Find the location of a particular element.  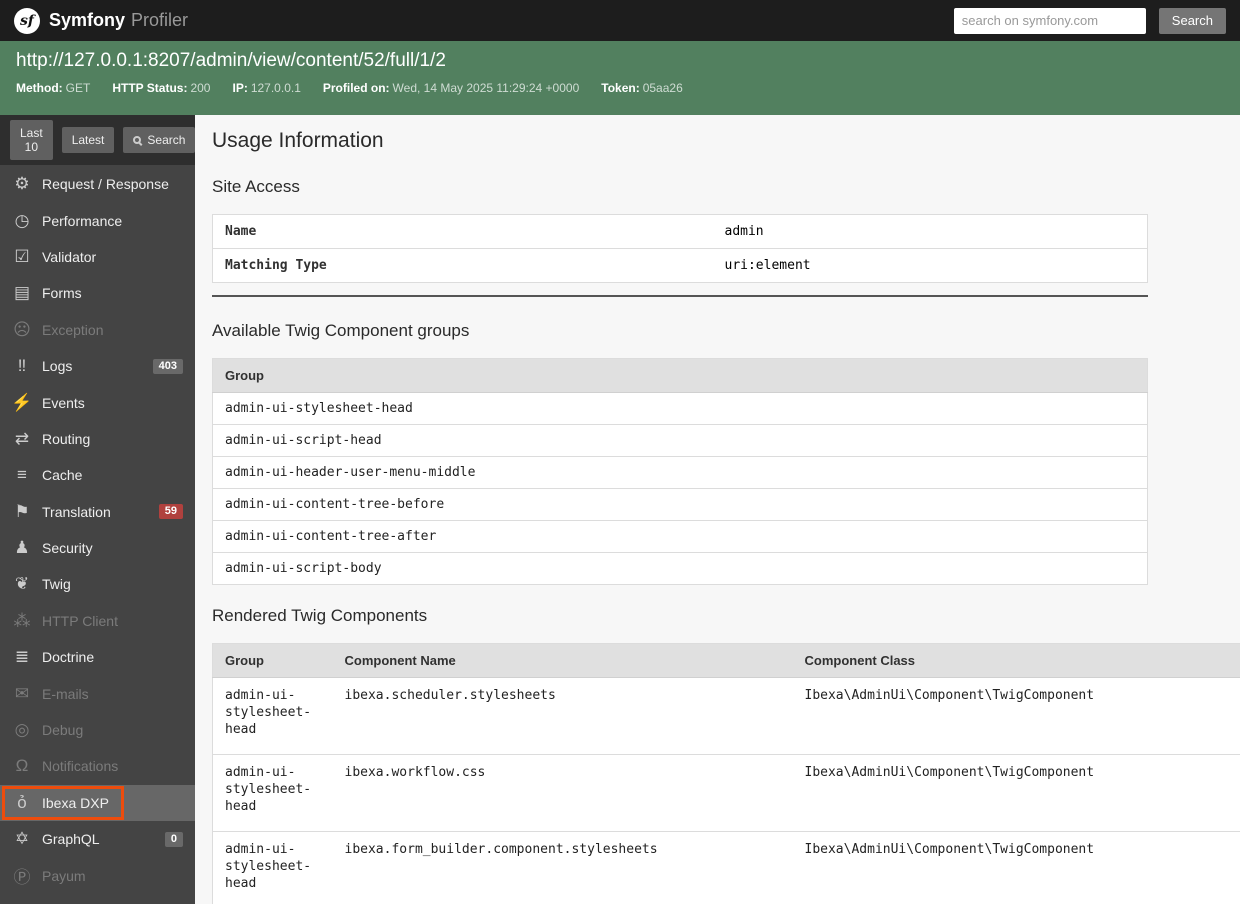

row-value: uri:element is located at coordinates (930, 265).